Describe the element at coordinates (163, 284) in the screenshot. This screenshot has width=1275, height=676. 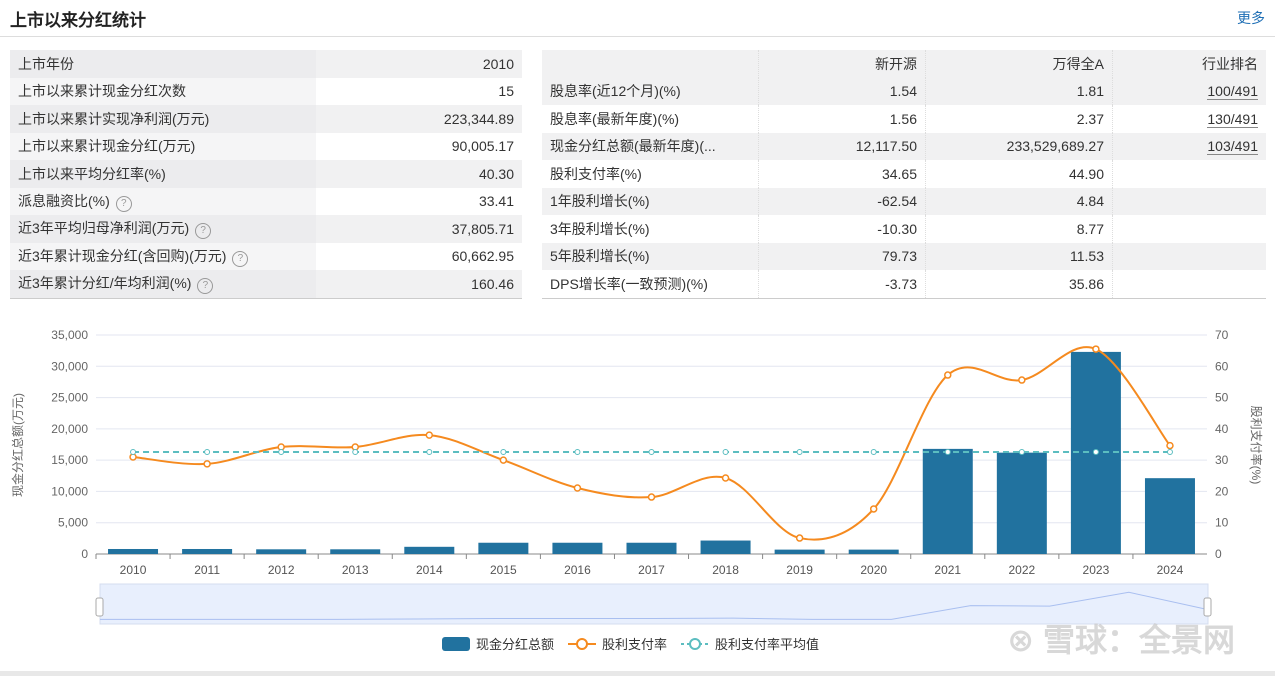
I see `row-label: 近3年累计分红/年均利润(%)?` at that location.